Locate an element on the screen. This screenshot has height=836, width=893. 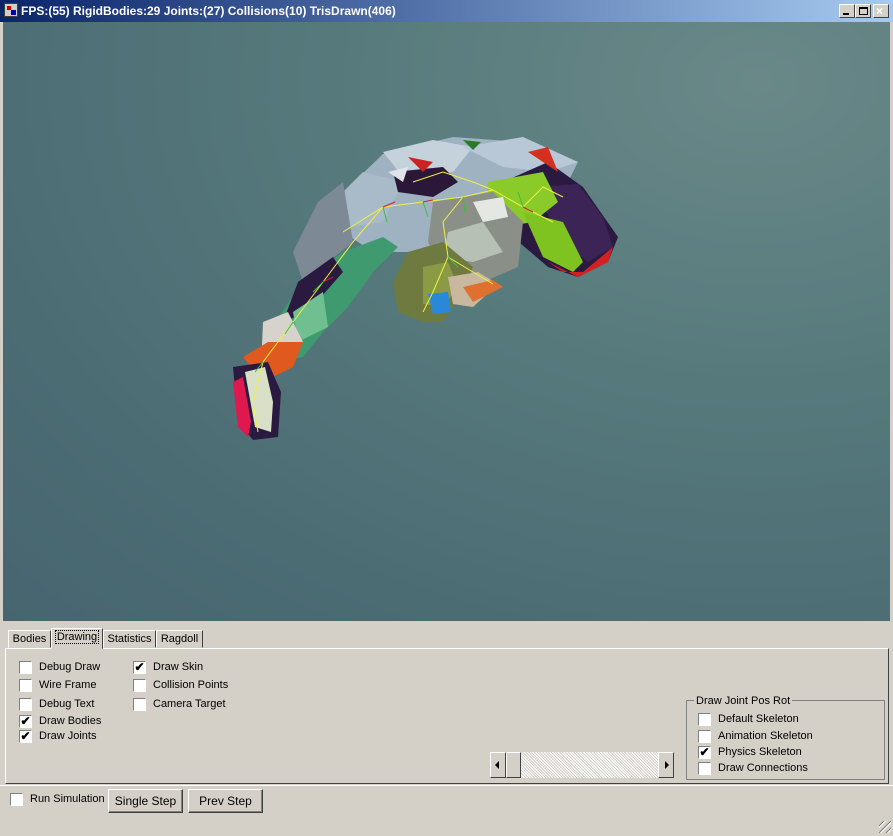
checkbox-label: Wire Frame is located at coordinates (68, 685).